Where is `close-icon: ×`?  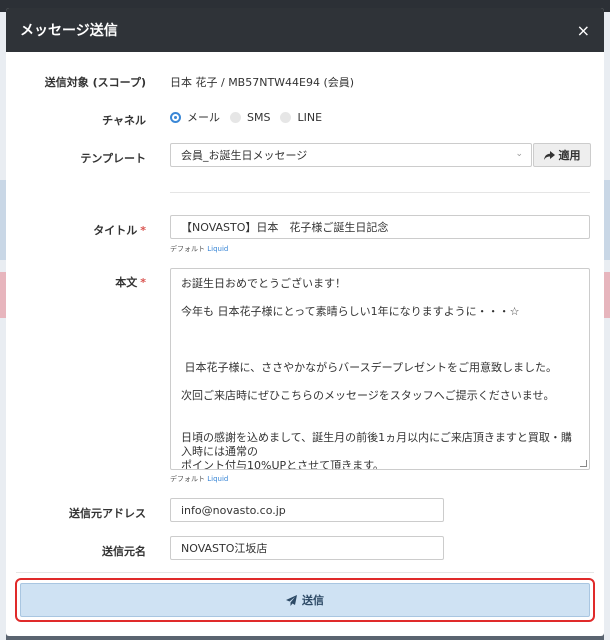 close-icon: × is located at coordinates (583, 30).